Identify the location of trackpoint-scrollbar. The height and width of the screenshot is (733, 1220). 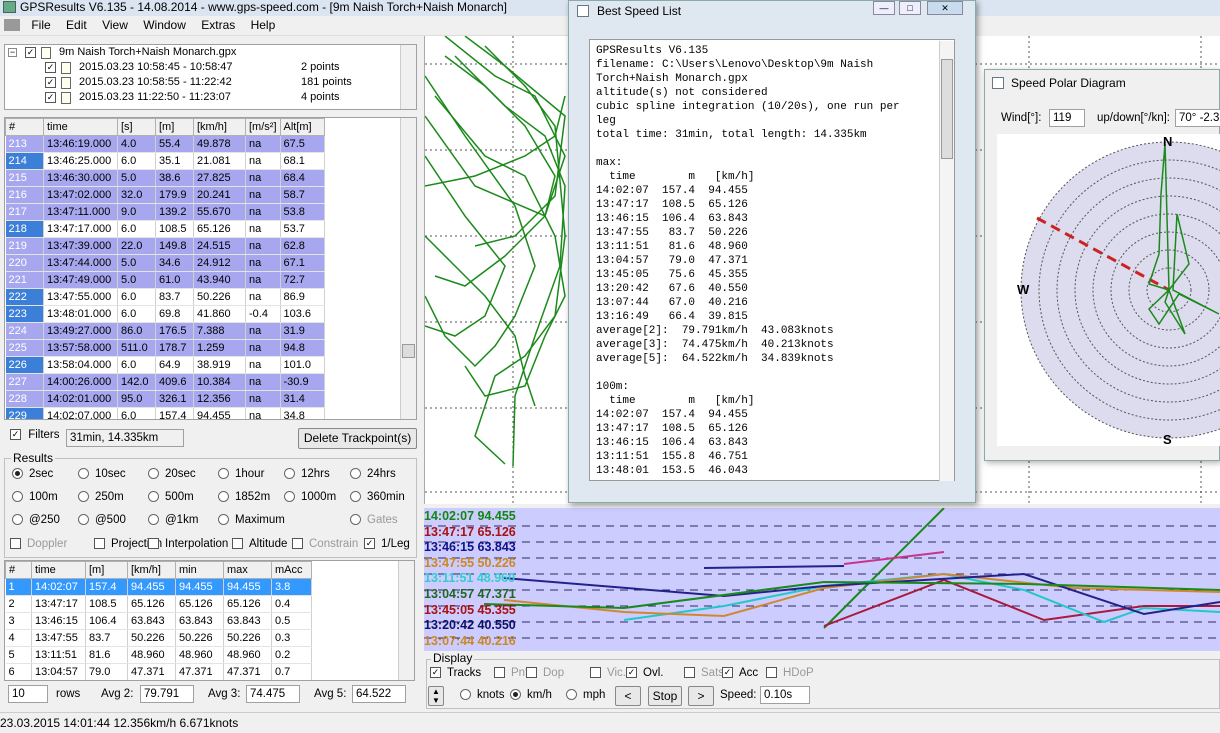
(408, 268).